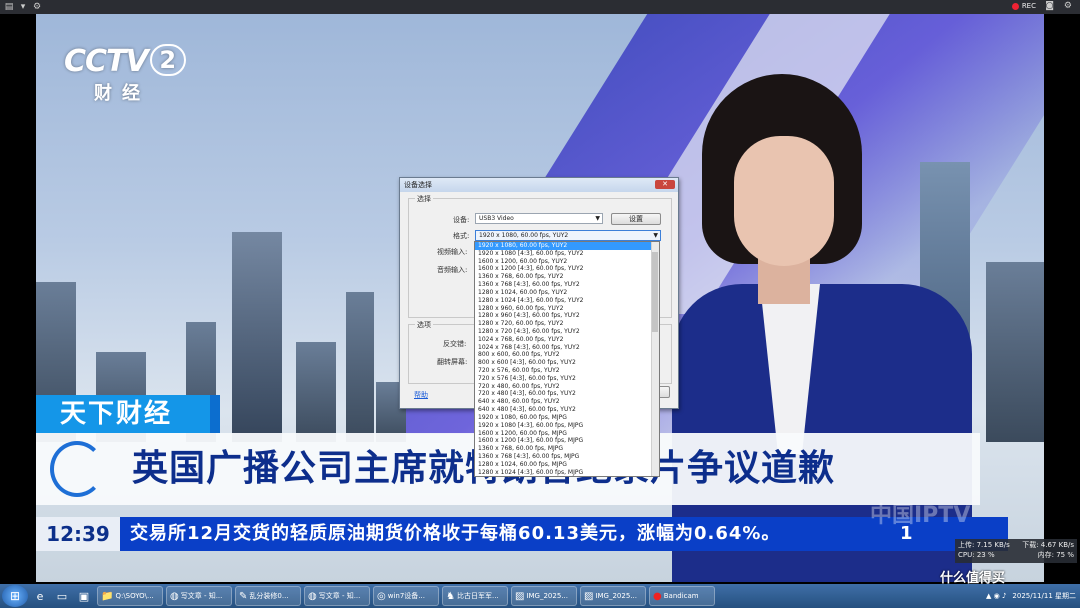 The image size is (1080, 608). Describe the element at coordinates (418, 185) in the screenshot. I see `dialog-title: 设备选择` at that location.